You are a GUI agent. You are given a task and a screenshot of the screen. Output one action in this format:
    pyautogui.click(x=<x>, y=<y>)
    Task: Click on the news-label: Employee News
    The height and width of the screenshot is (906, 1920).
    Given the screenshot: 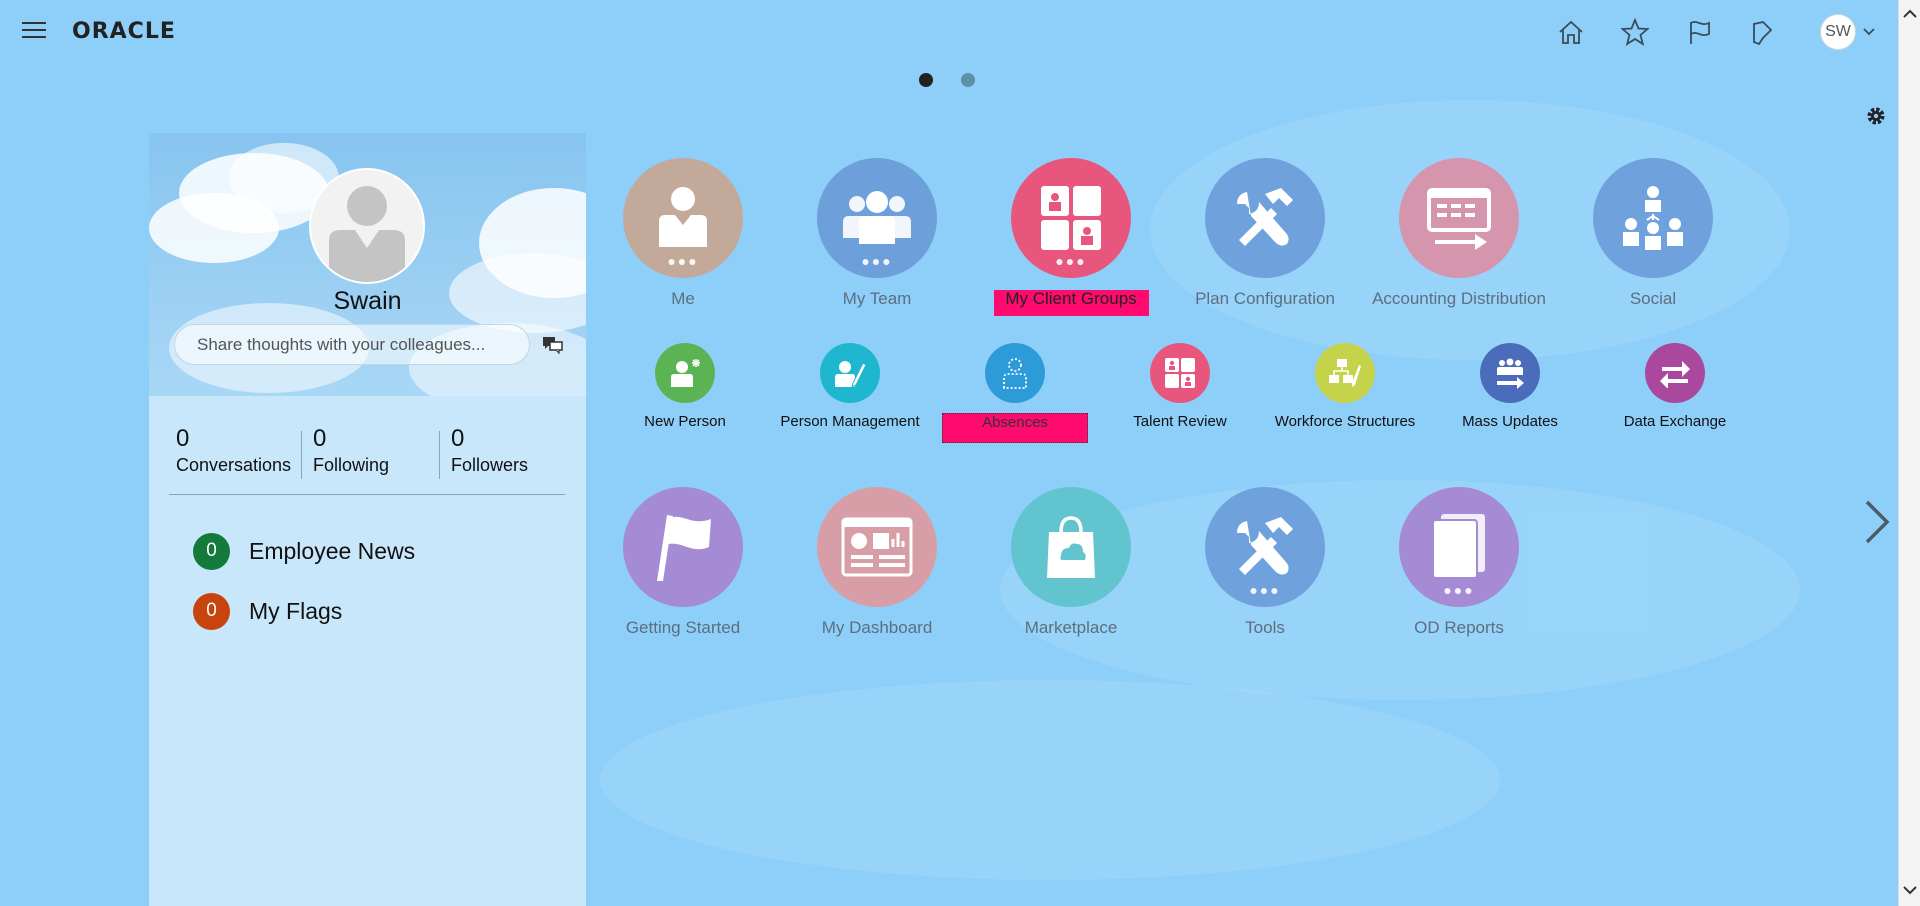 What is the action you would take?
    pyautogui.click(x=332, y=550)
    